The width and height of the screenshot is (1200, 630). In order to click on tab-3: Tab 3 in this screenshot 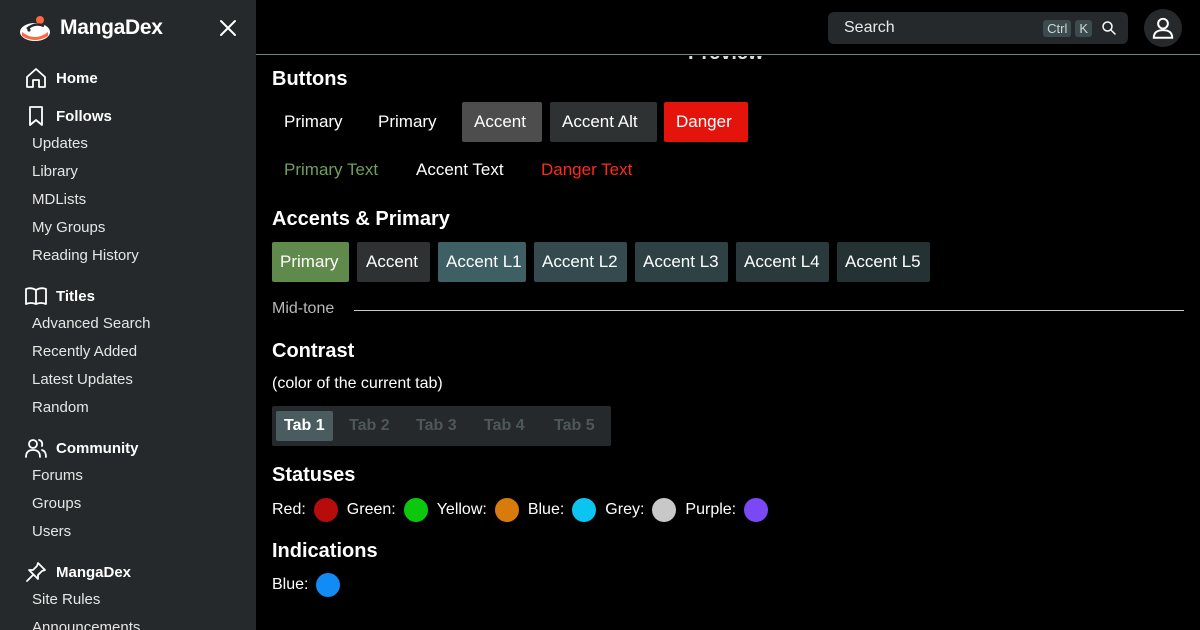, I will do `click(436, 426)`.